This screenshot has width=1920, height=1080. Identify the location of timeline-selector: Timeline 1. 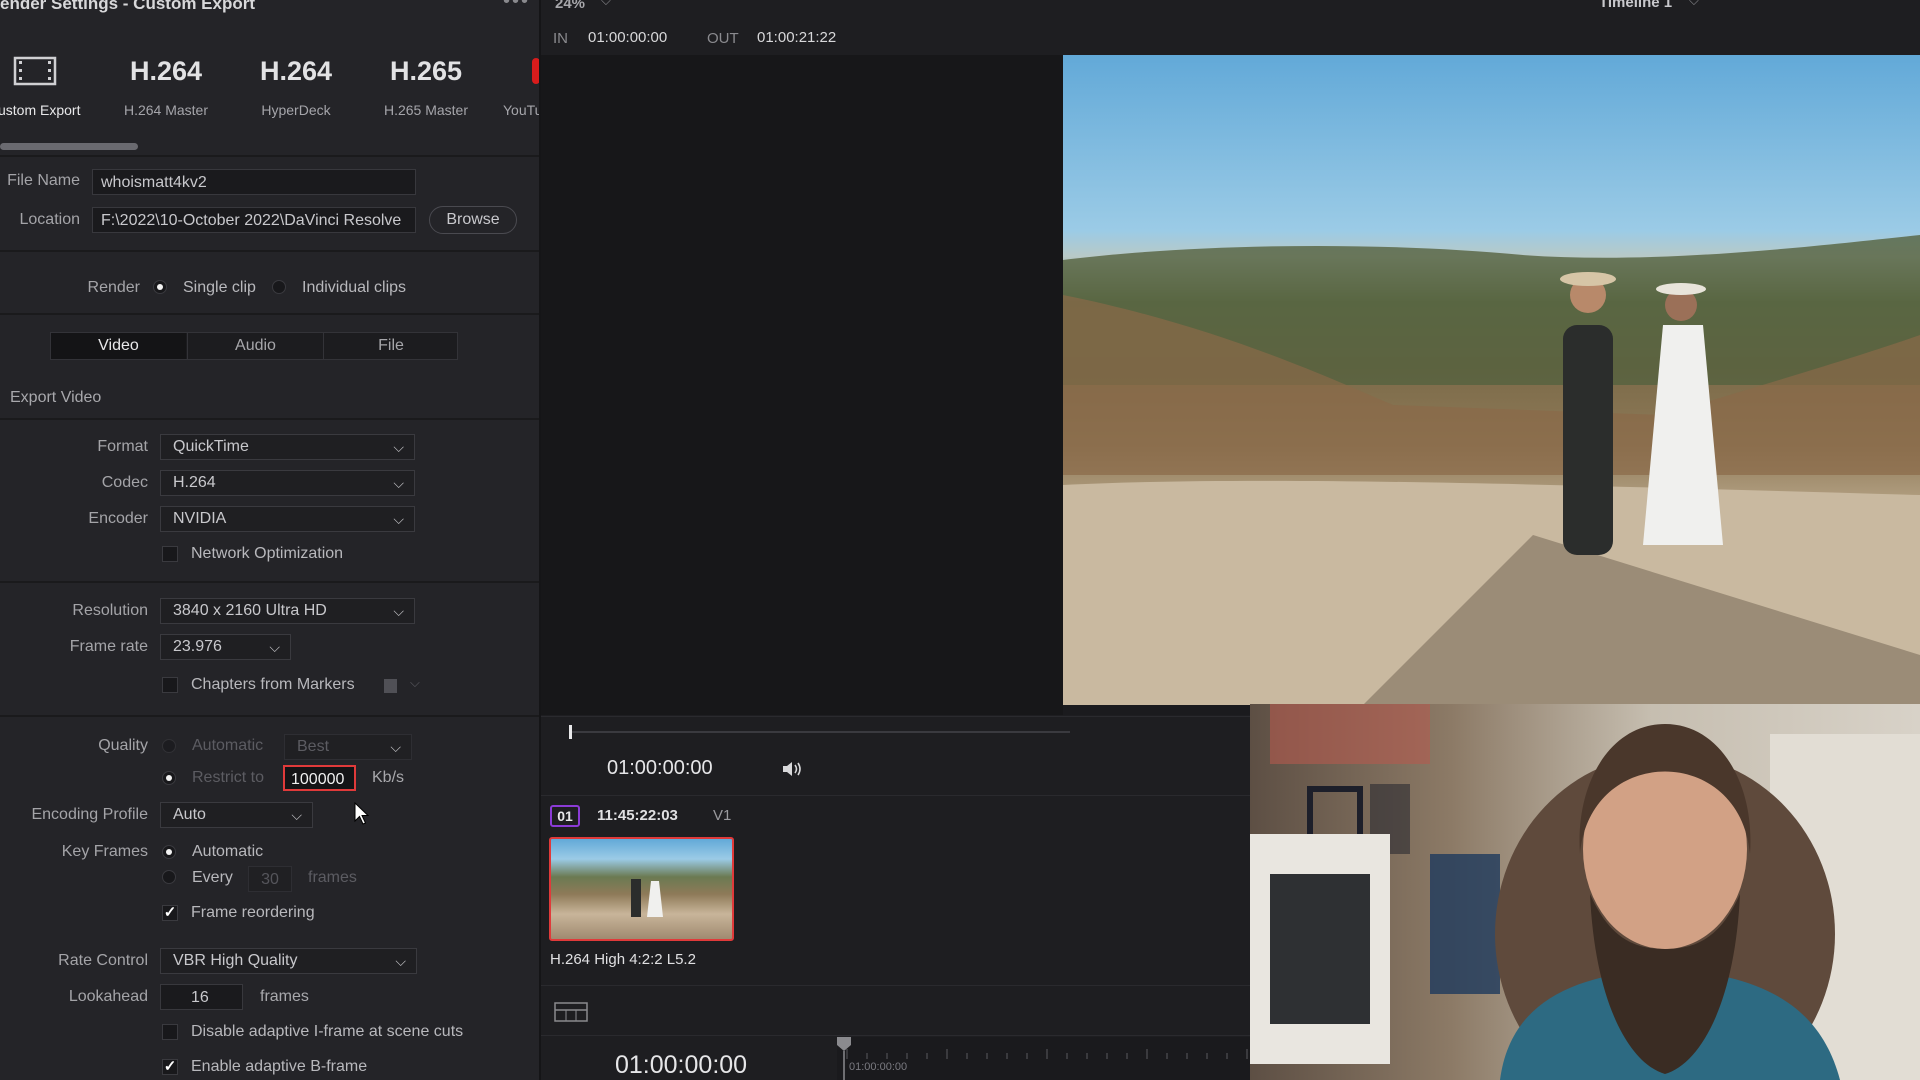
(1635, 5).